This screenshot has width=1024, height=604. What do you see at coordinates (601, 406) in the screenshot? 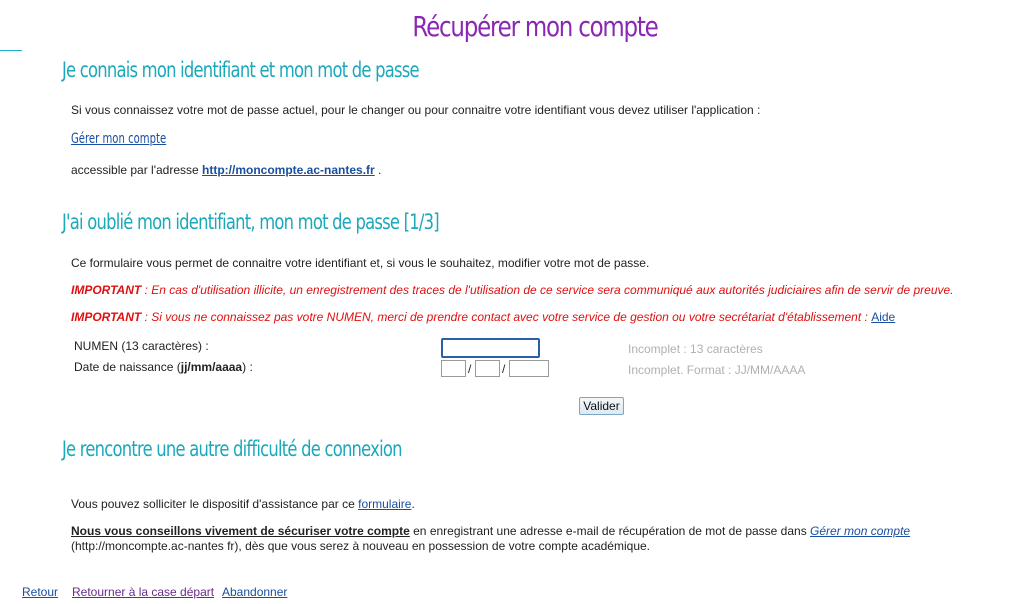
I see `submit-button: Valider` at bounding box center [601, 406].